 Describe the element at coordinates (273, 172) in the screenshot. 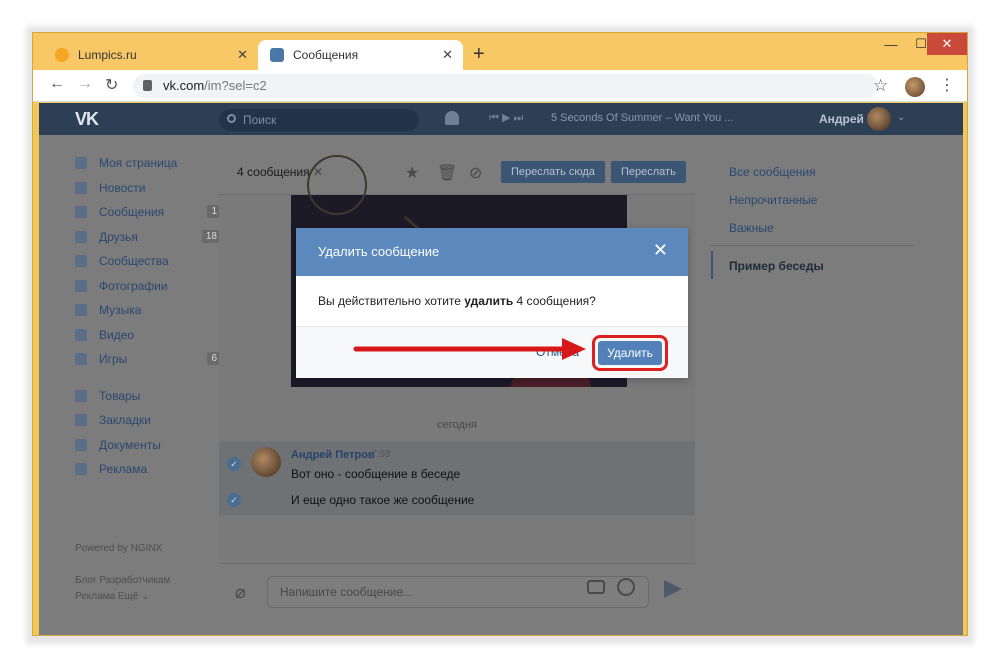

I see `selected-count-text: 4 сообщения` at that location.